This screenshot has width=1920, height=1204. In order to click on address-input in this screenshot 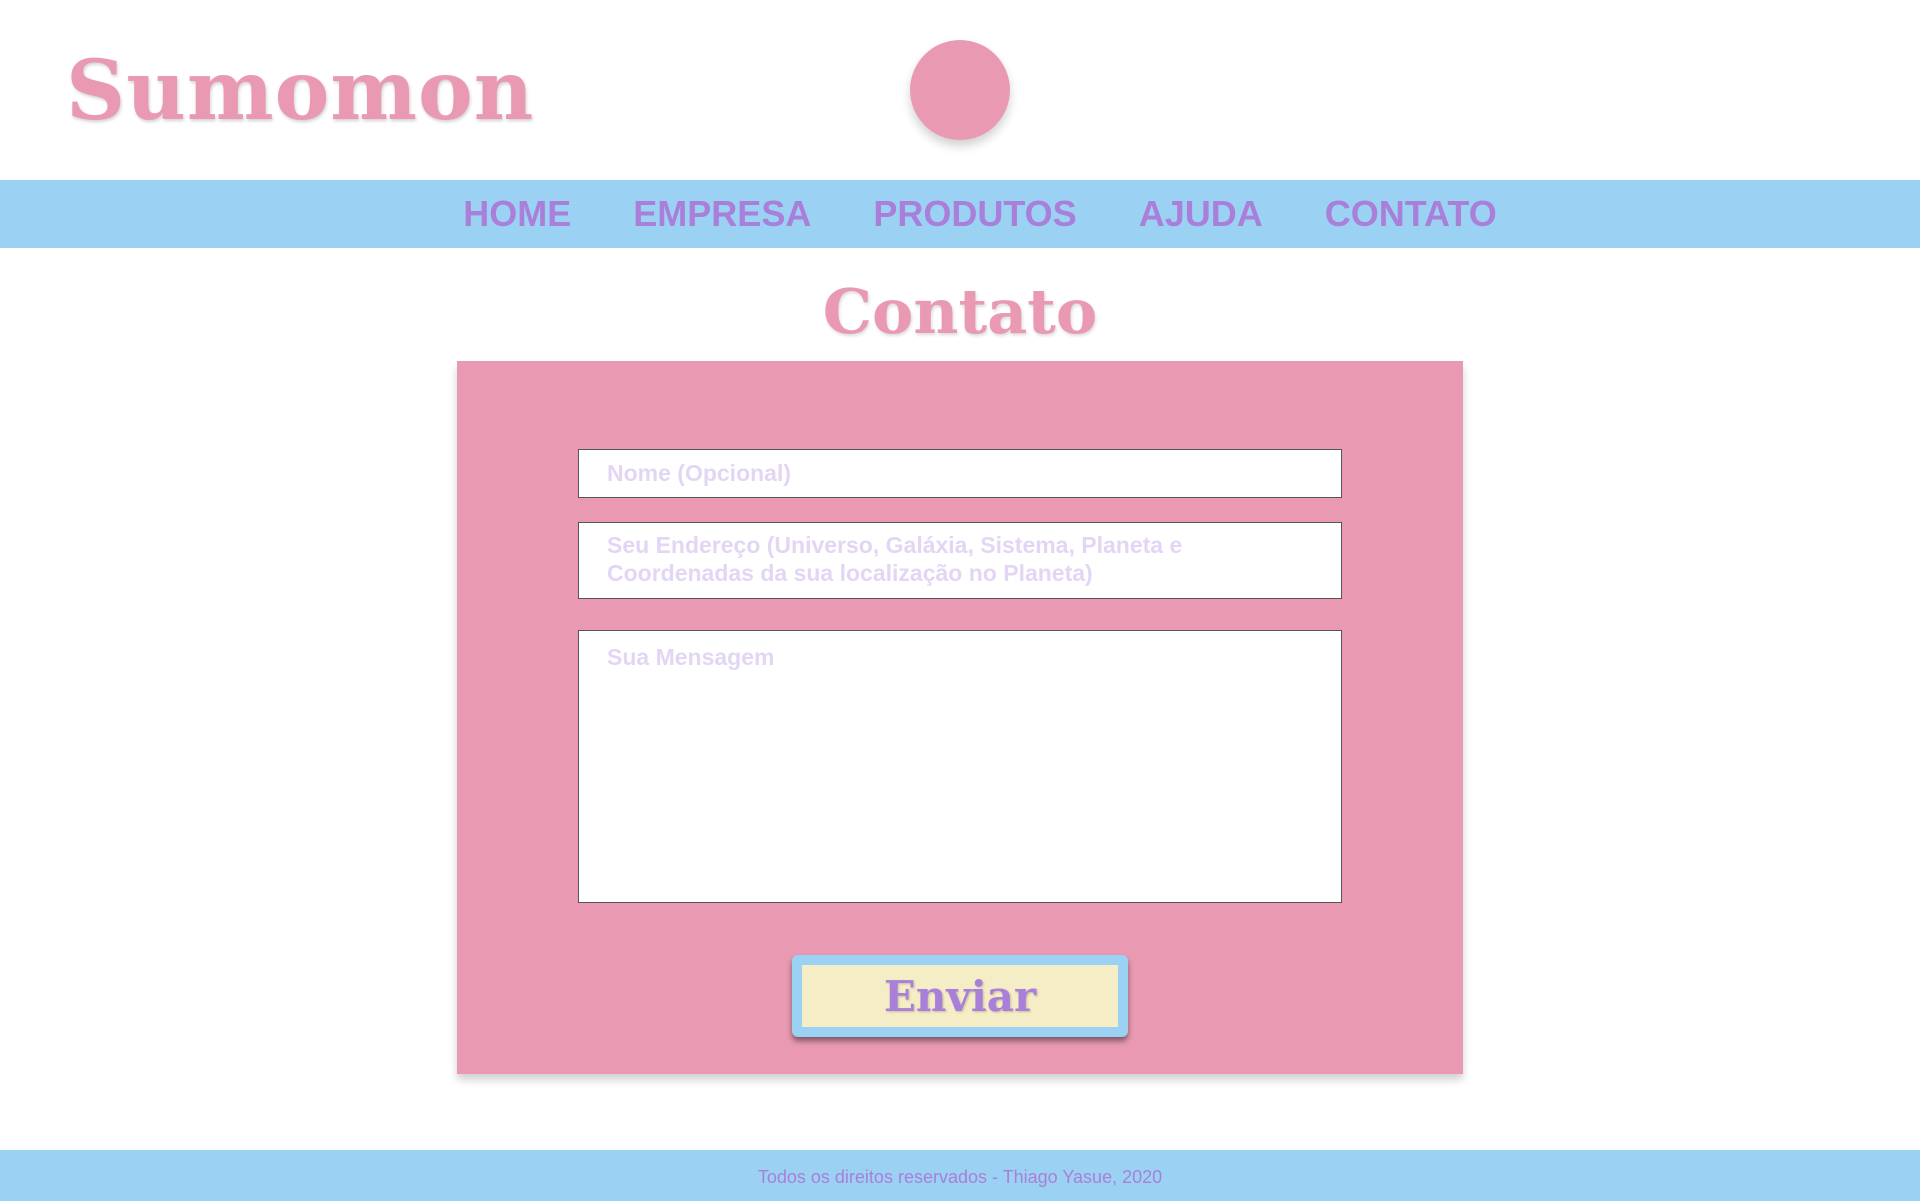, I will do `click(960, 560)`.